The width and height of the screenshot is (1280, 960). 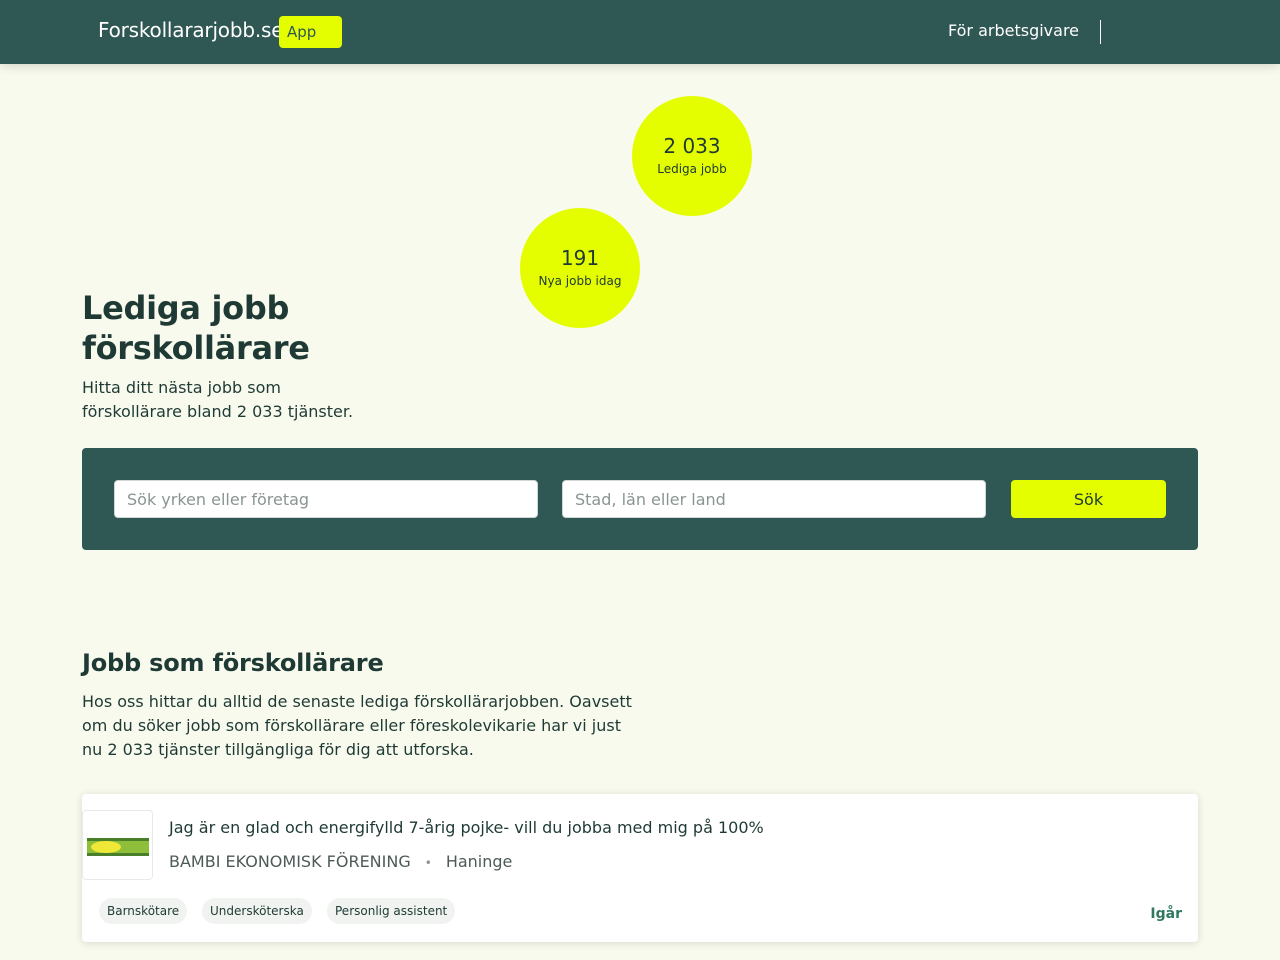 What do you see at coordinates (692, 169) in the screenshot?
I see `stat-label: Lediga jobb` at bounding box center [692, 169].